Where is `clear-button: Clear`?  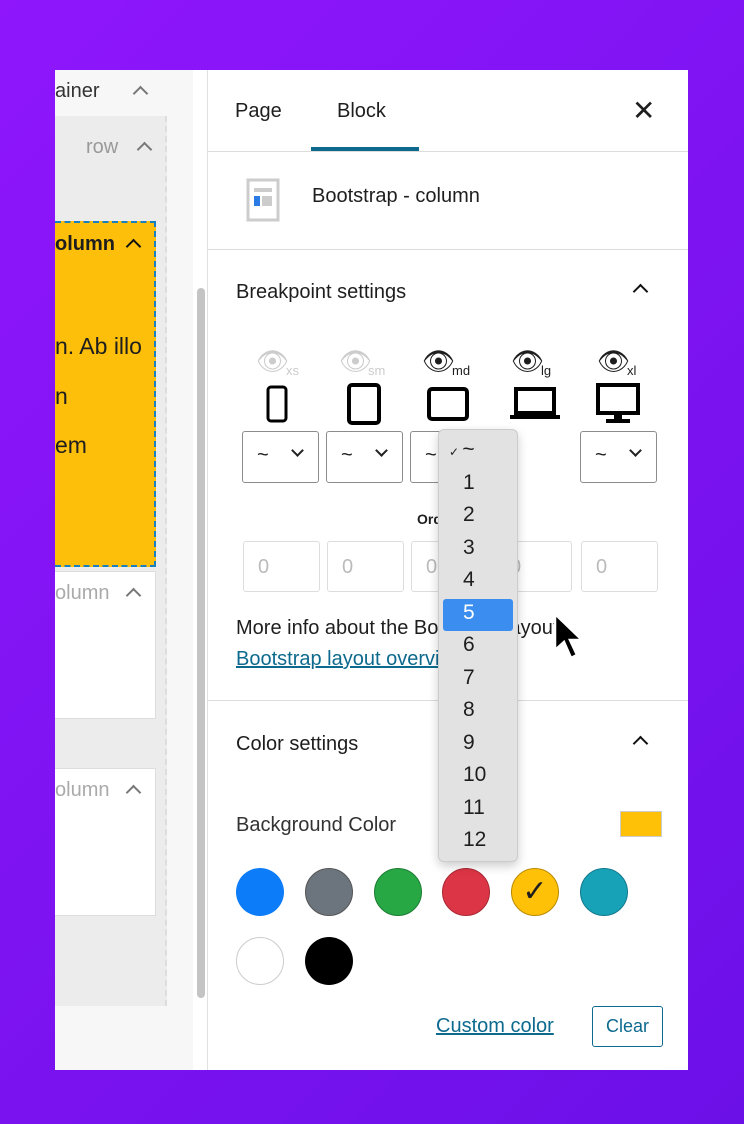 clear-button: Clear is located at coordinates (627, 1026).